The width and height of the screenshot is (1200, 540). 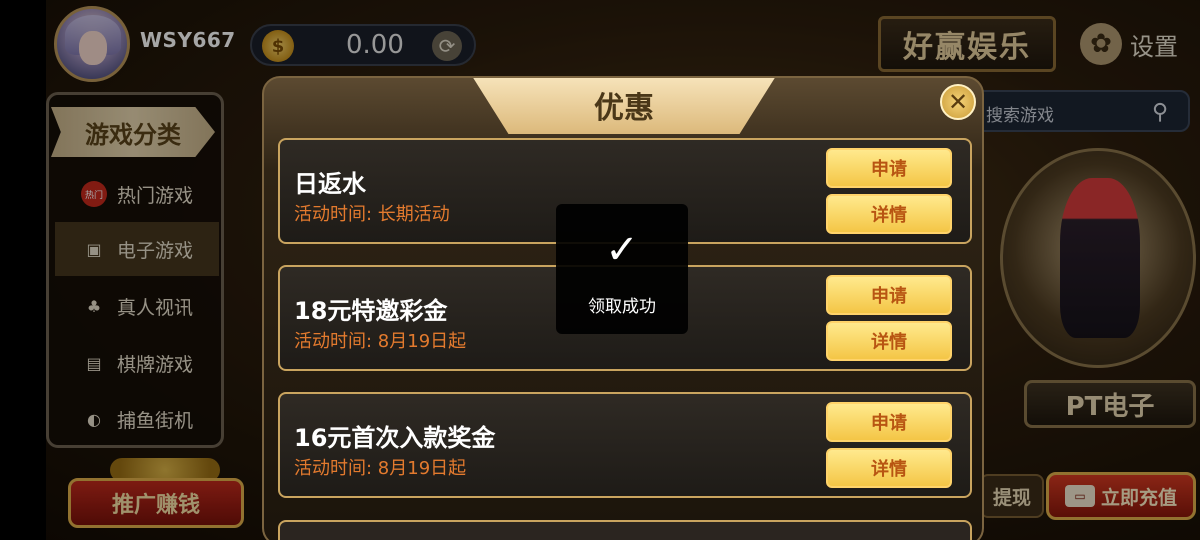 I want to click on check-icon: ✓, so click(x=622, y=250).